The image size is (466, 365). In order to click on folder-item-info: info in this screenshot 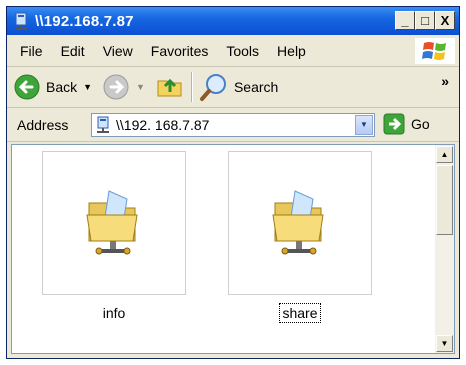, I will do `click(114, 236)`.